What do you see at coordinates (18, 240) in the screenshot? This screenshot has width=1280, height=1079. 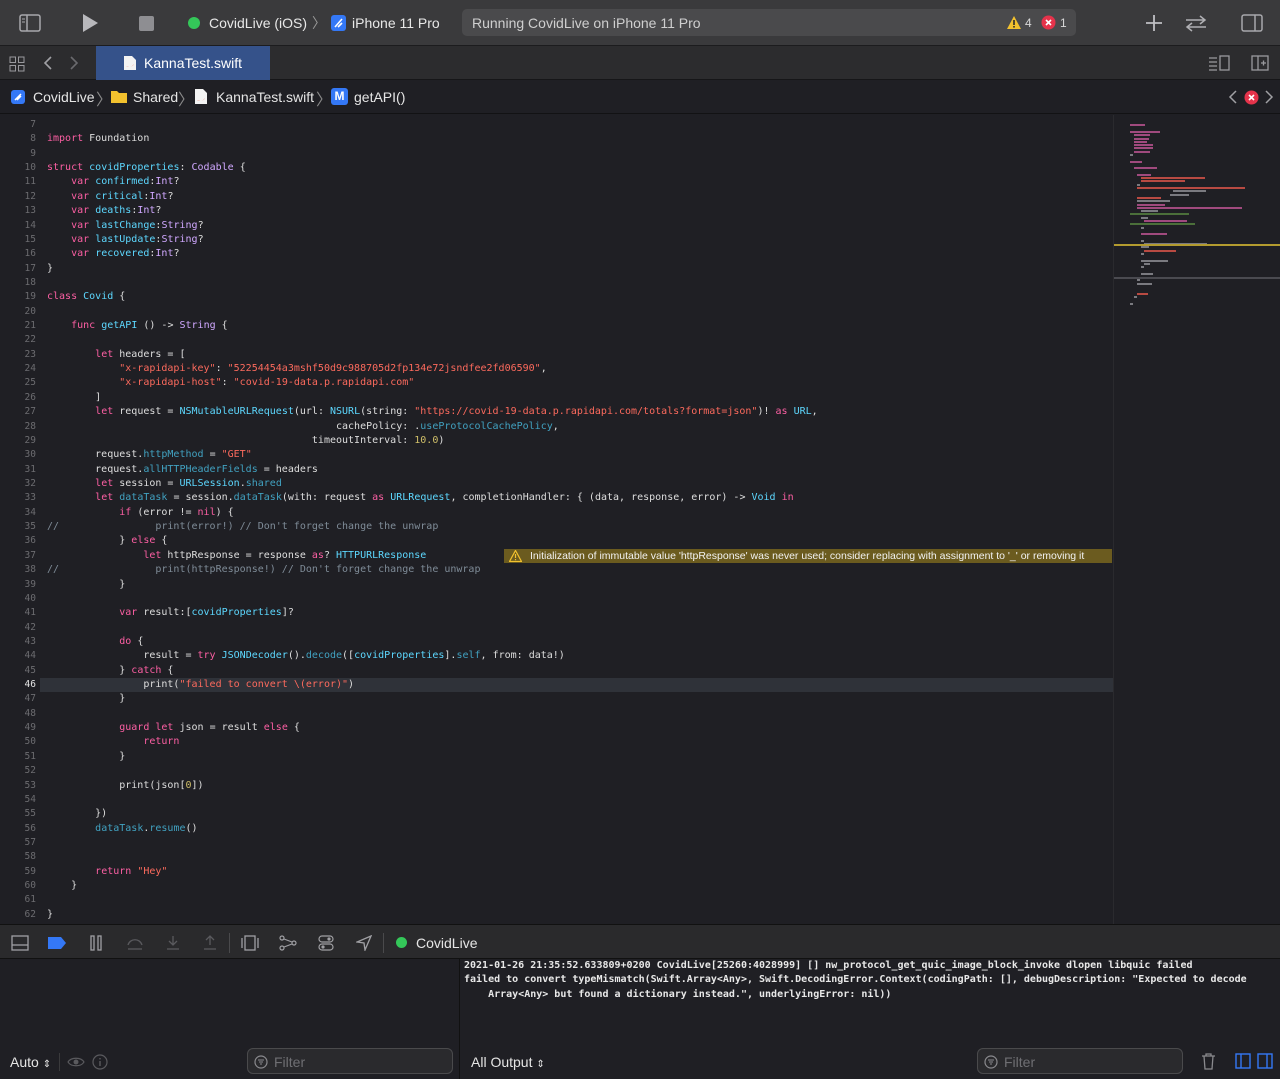 I see `line-number: 15` at bounding box center [18, 240].